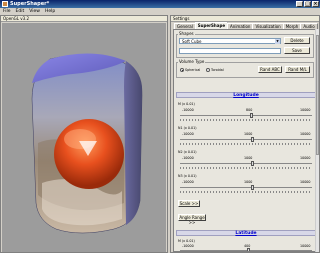 This screenshot has width=320, height=253. What do you see at coordinates (182, 70) in the screenshot?
I see `spherical-radio` at bounding box center [182, 70].